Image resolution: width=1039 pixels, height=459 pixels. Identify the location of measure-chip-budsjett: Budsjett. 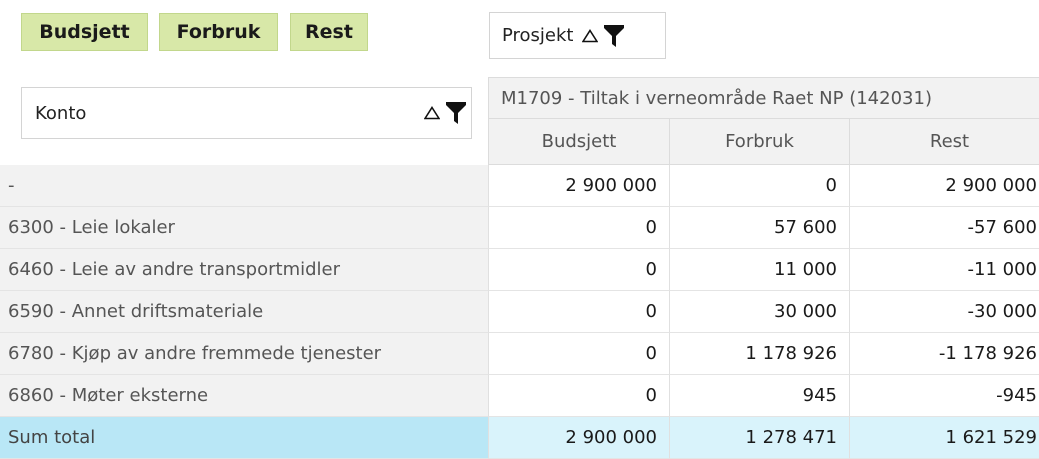
(84, 32).